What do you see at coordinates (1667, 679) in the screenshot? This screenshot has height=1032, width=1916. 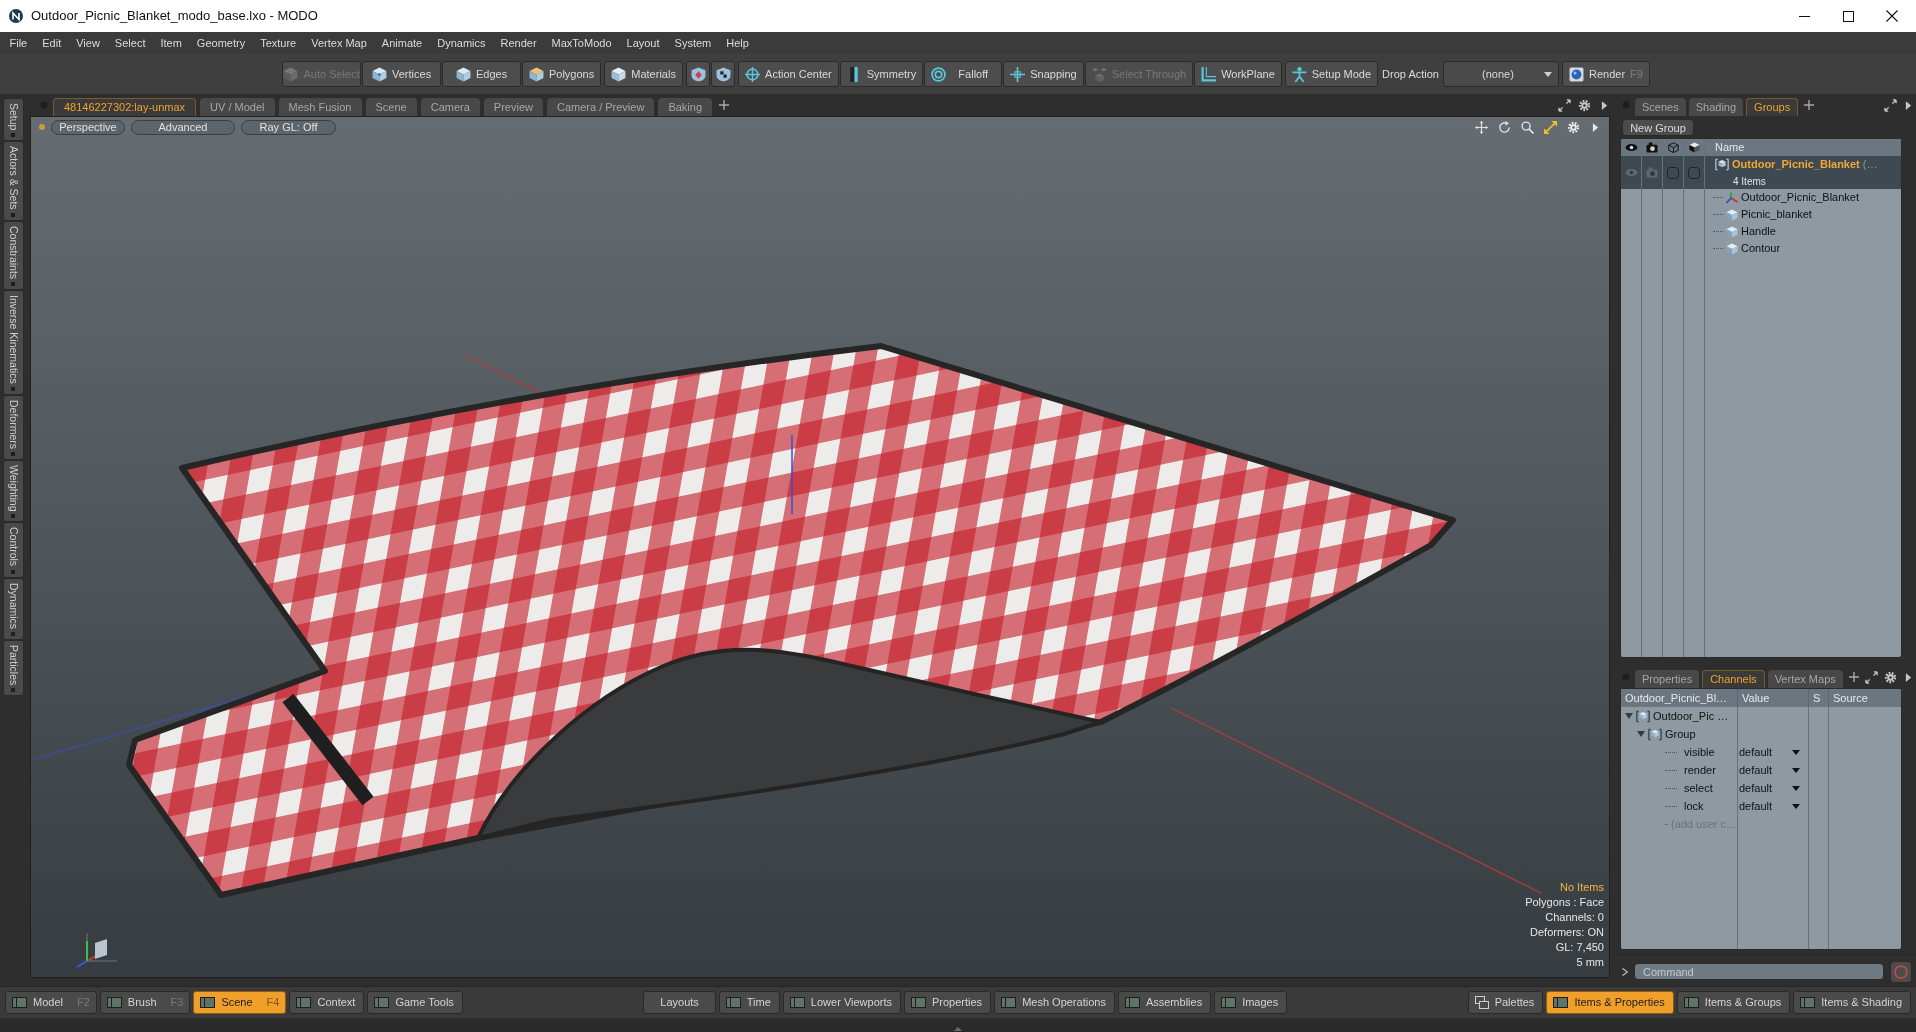 I see `panel-tab: Properties` at bounding box center [1667, 679].